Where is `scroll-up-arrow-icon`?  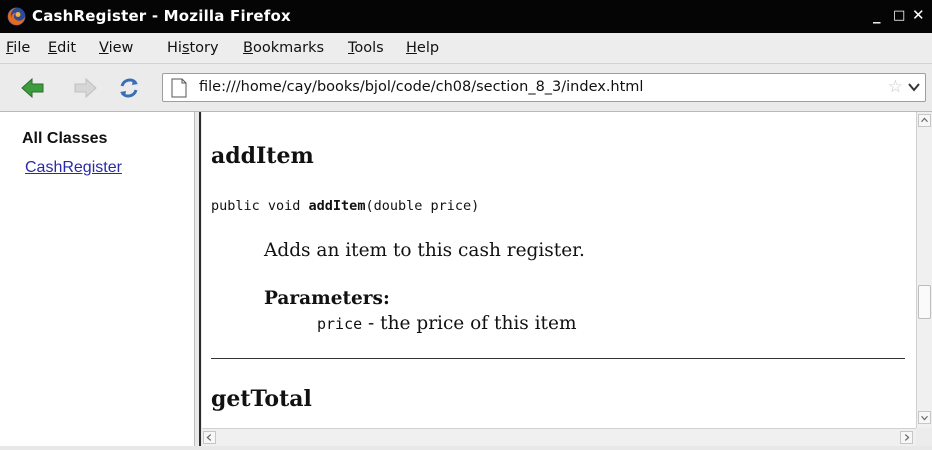 scroll-up-arrow-icon is located at coordinates (924, 120).